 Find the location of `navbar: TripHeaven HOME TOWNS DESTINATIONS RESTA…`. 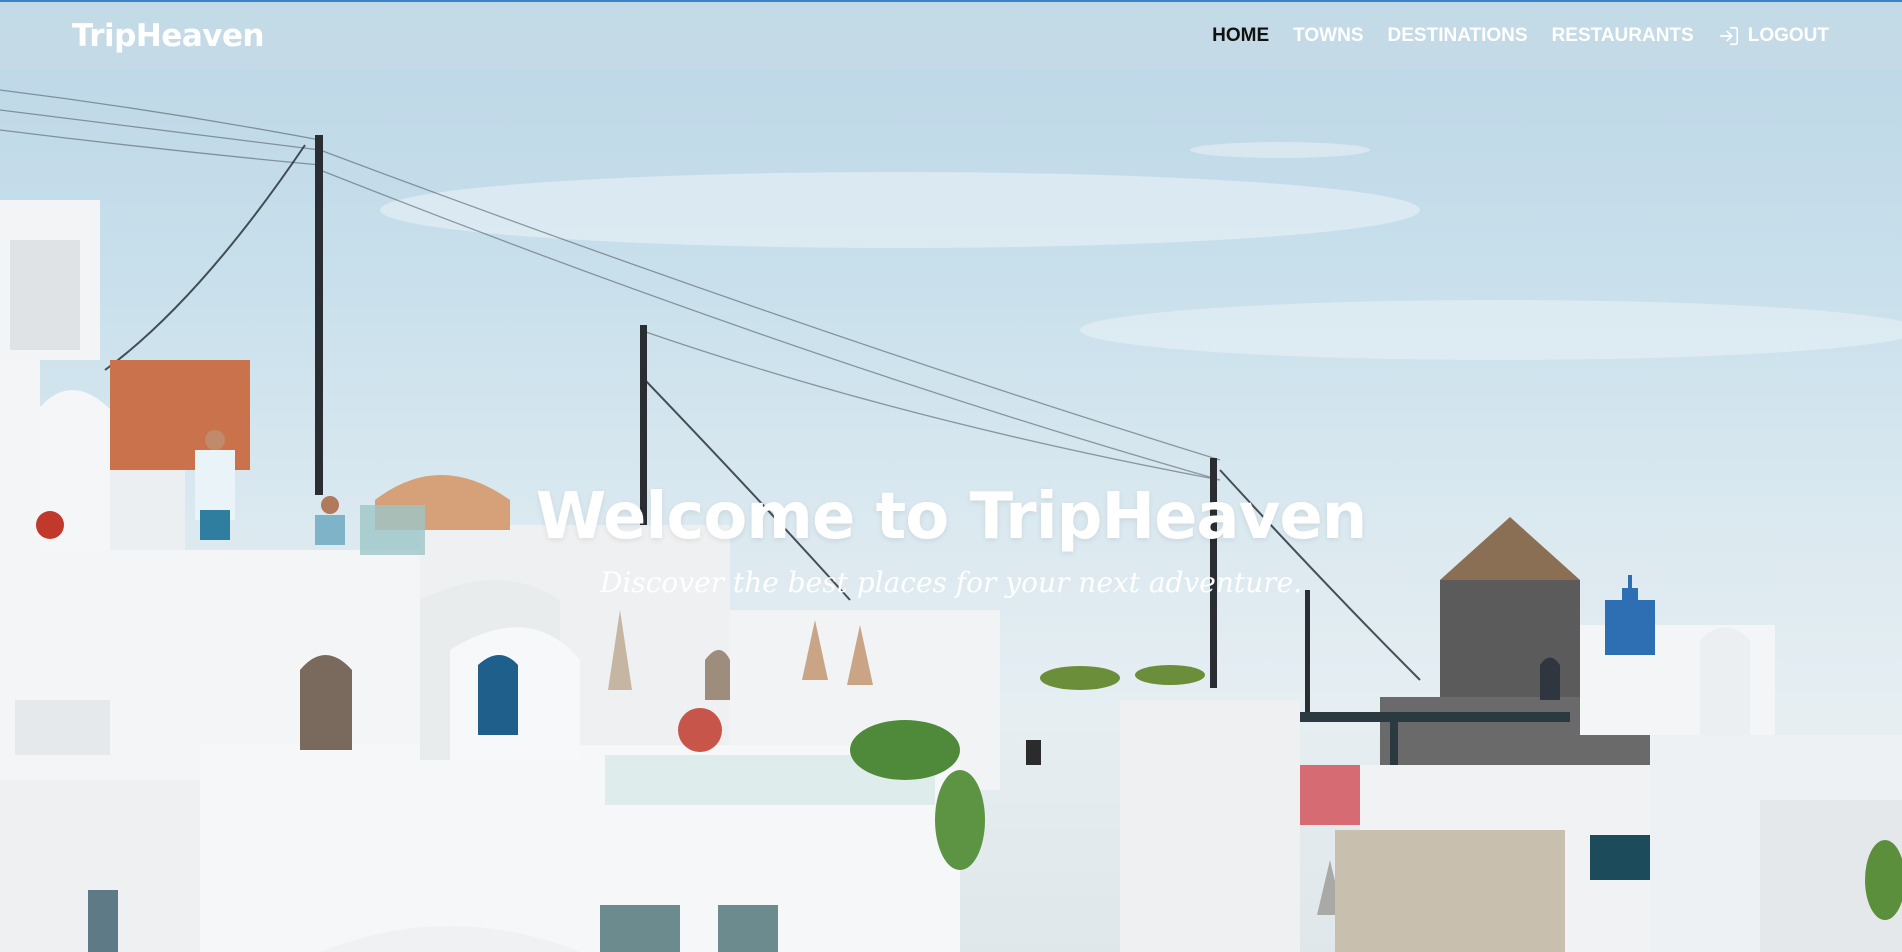

navbar: TripHeaven HOME TOWNS DESTINATIONS RESTA… is located at coordinates (951, 36).